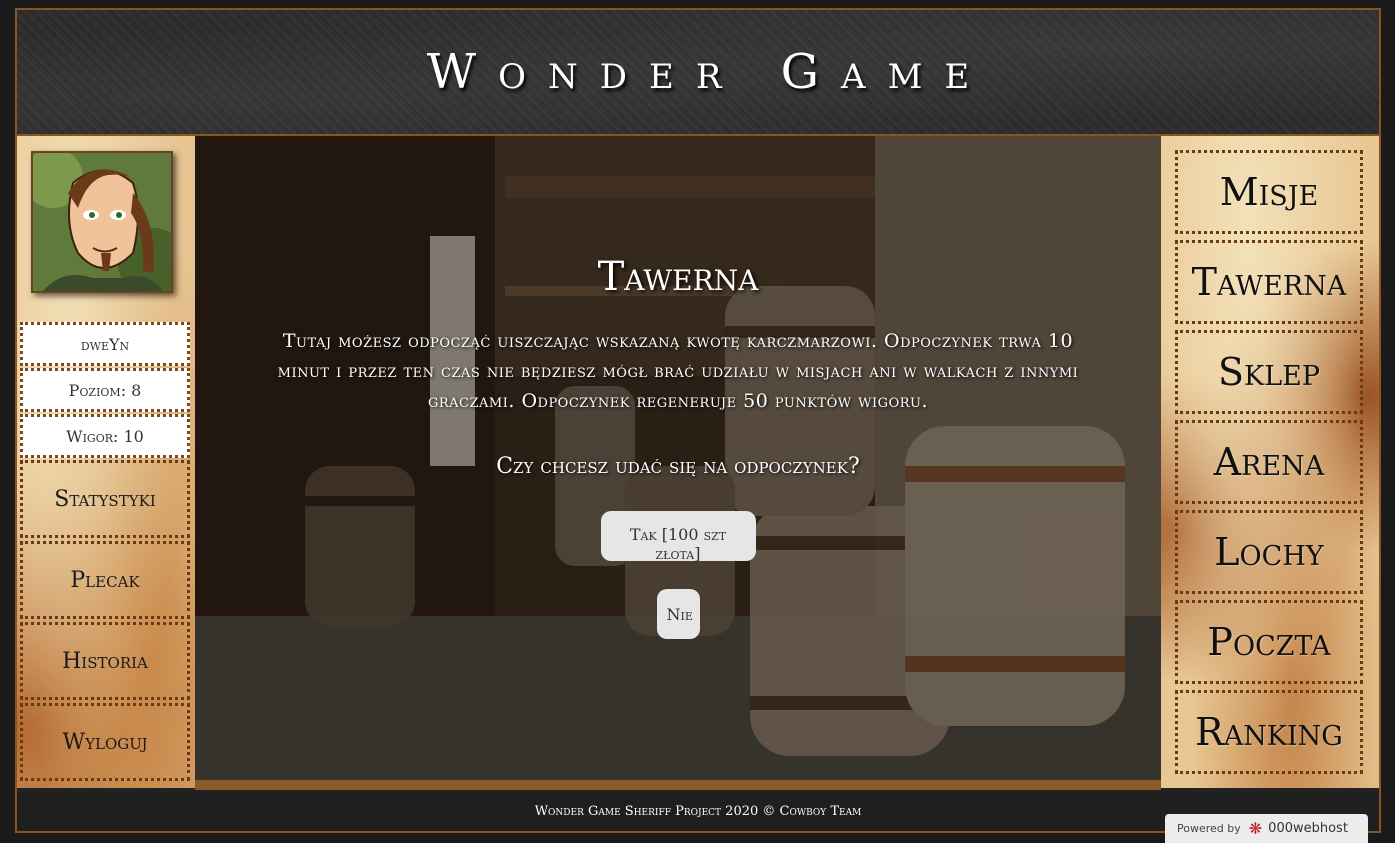  Describe the element at coordinates (1269, 282) in the screenshot. I see `nav-tawerna: Tawerna` at that location.